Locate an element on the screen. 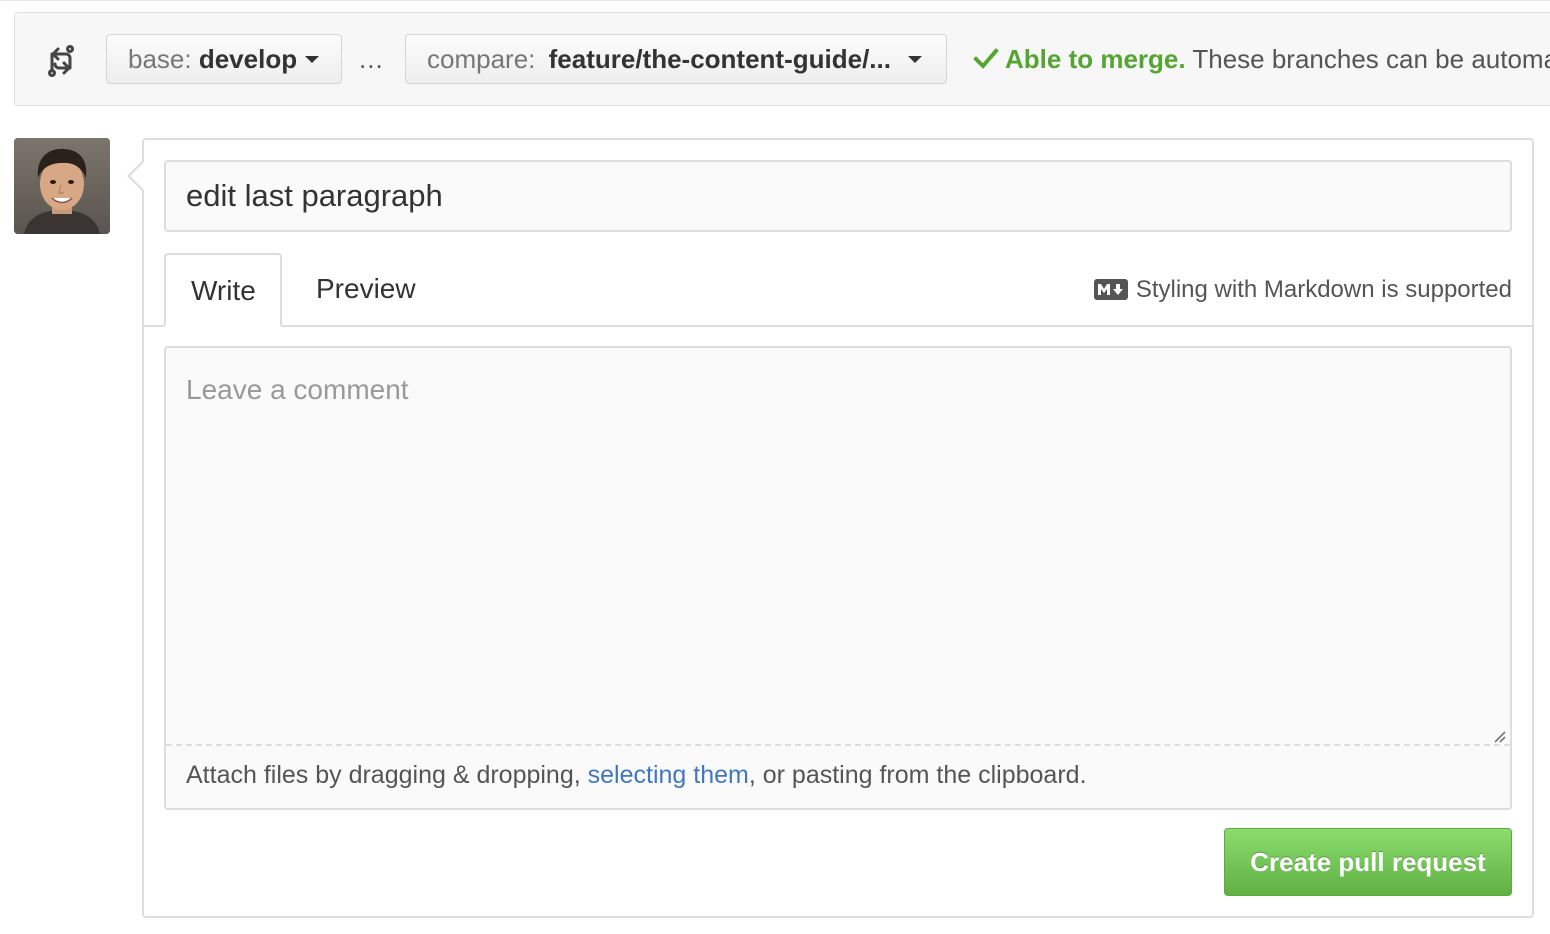  attach-hint-suffix: , or pasting from the clipboard. is located at coordinates (917, 775).